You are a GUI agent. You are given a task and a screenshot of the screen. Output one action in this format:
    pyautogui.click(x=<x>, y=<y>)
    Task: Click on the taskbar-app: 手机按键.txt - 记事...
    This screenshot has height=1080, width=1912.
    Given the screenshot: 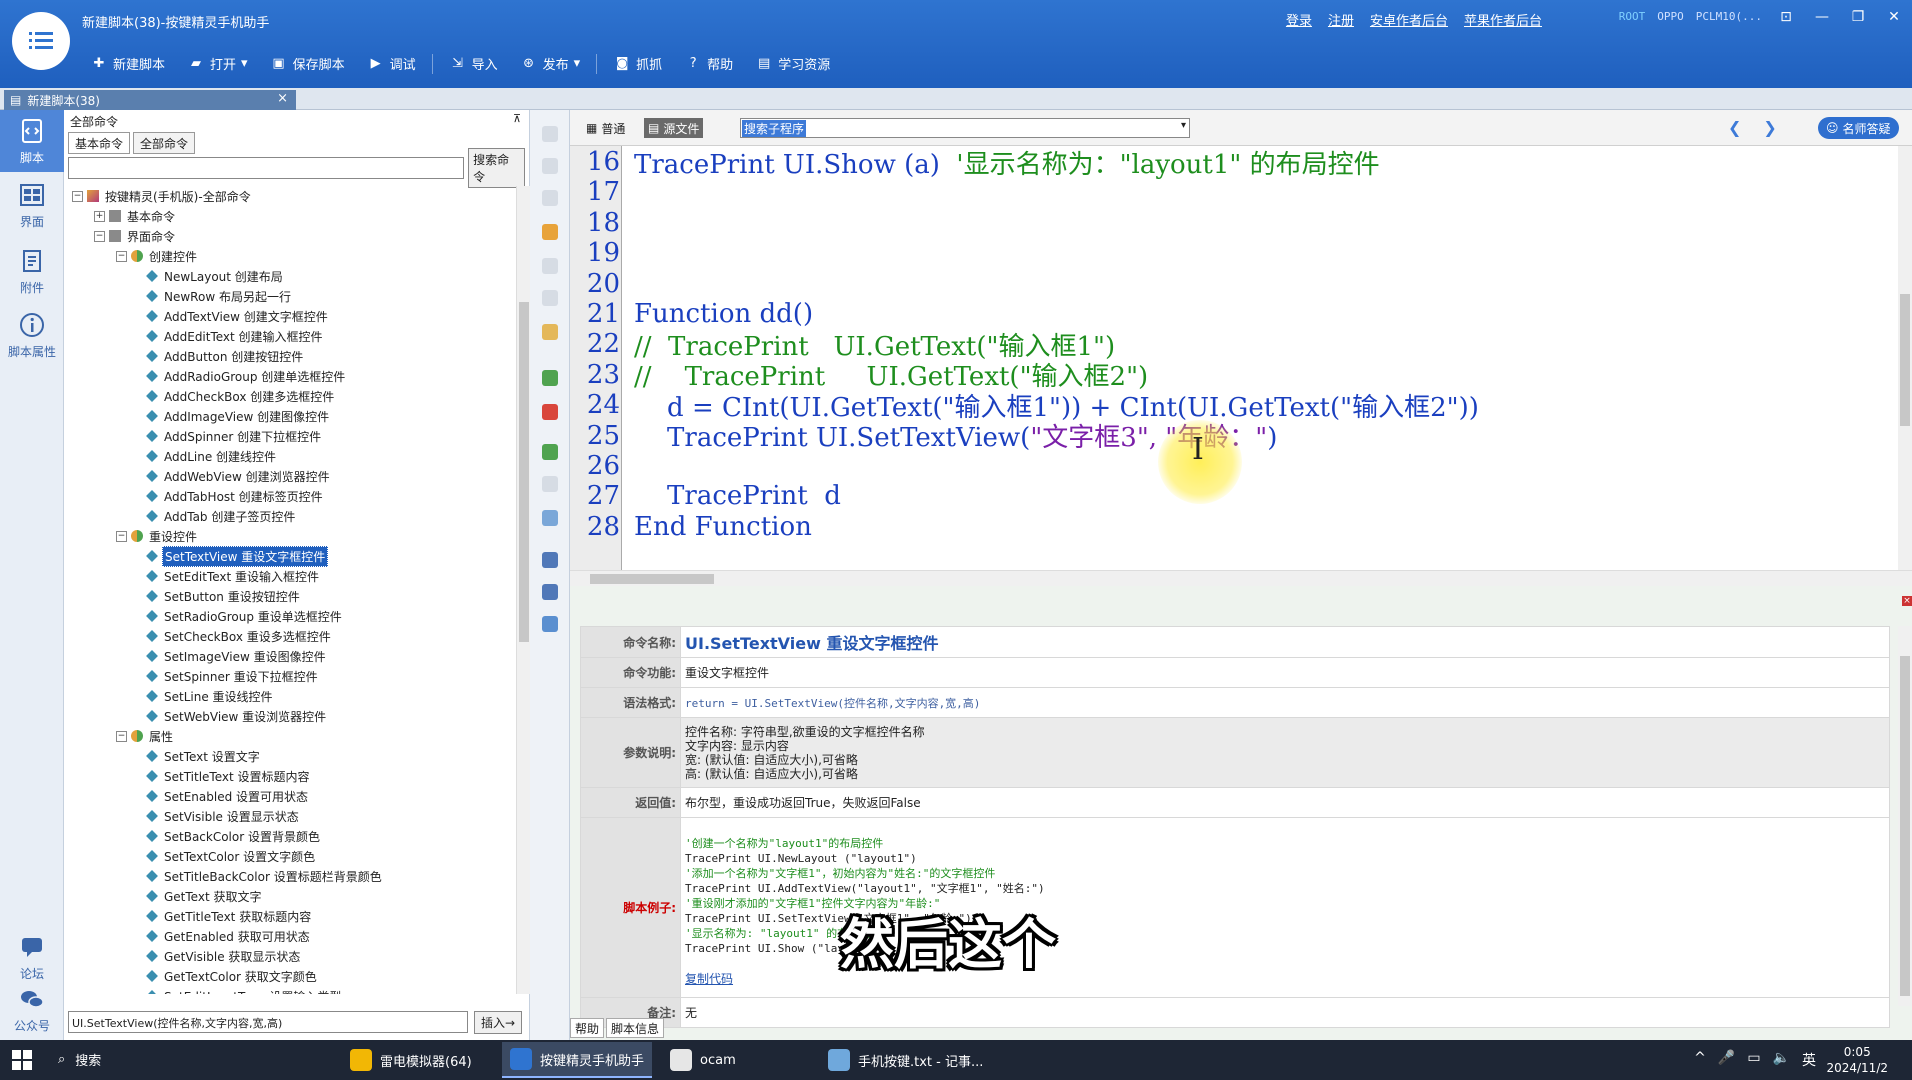 What is the action you would take?
    pyautogui.click(x=905, y=1060)
    